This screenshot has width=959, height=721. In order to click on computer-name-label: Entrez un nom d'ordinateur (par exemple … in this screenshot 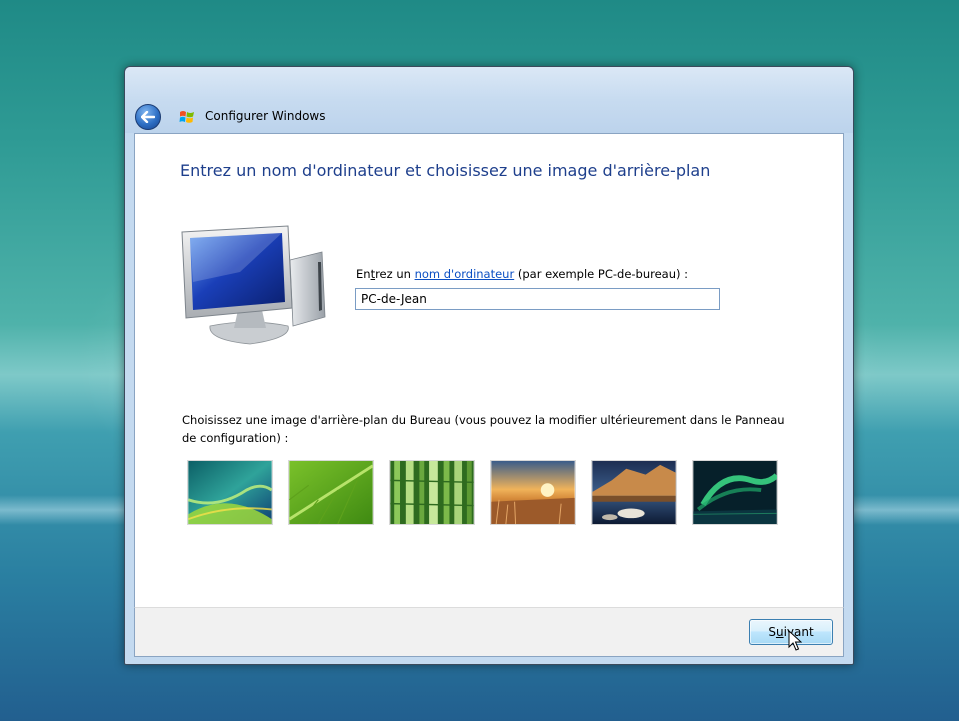, I will do `click(522, 274)`.